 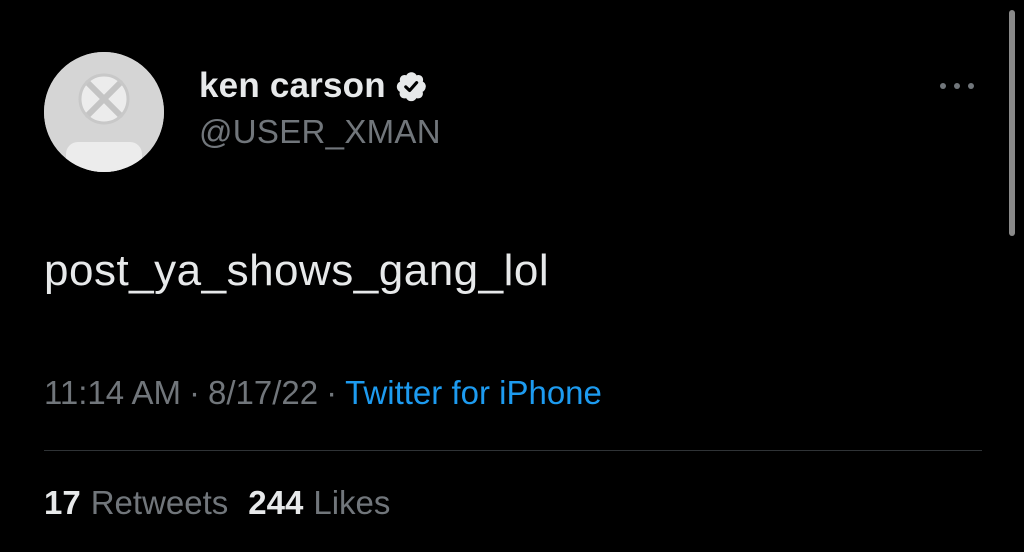 I want to click on retweets-stat: 17 Retweets, so click(x=136, y=502).